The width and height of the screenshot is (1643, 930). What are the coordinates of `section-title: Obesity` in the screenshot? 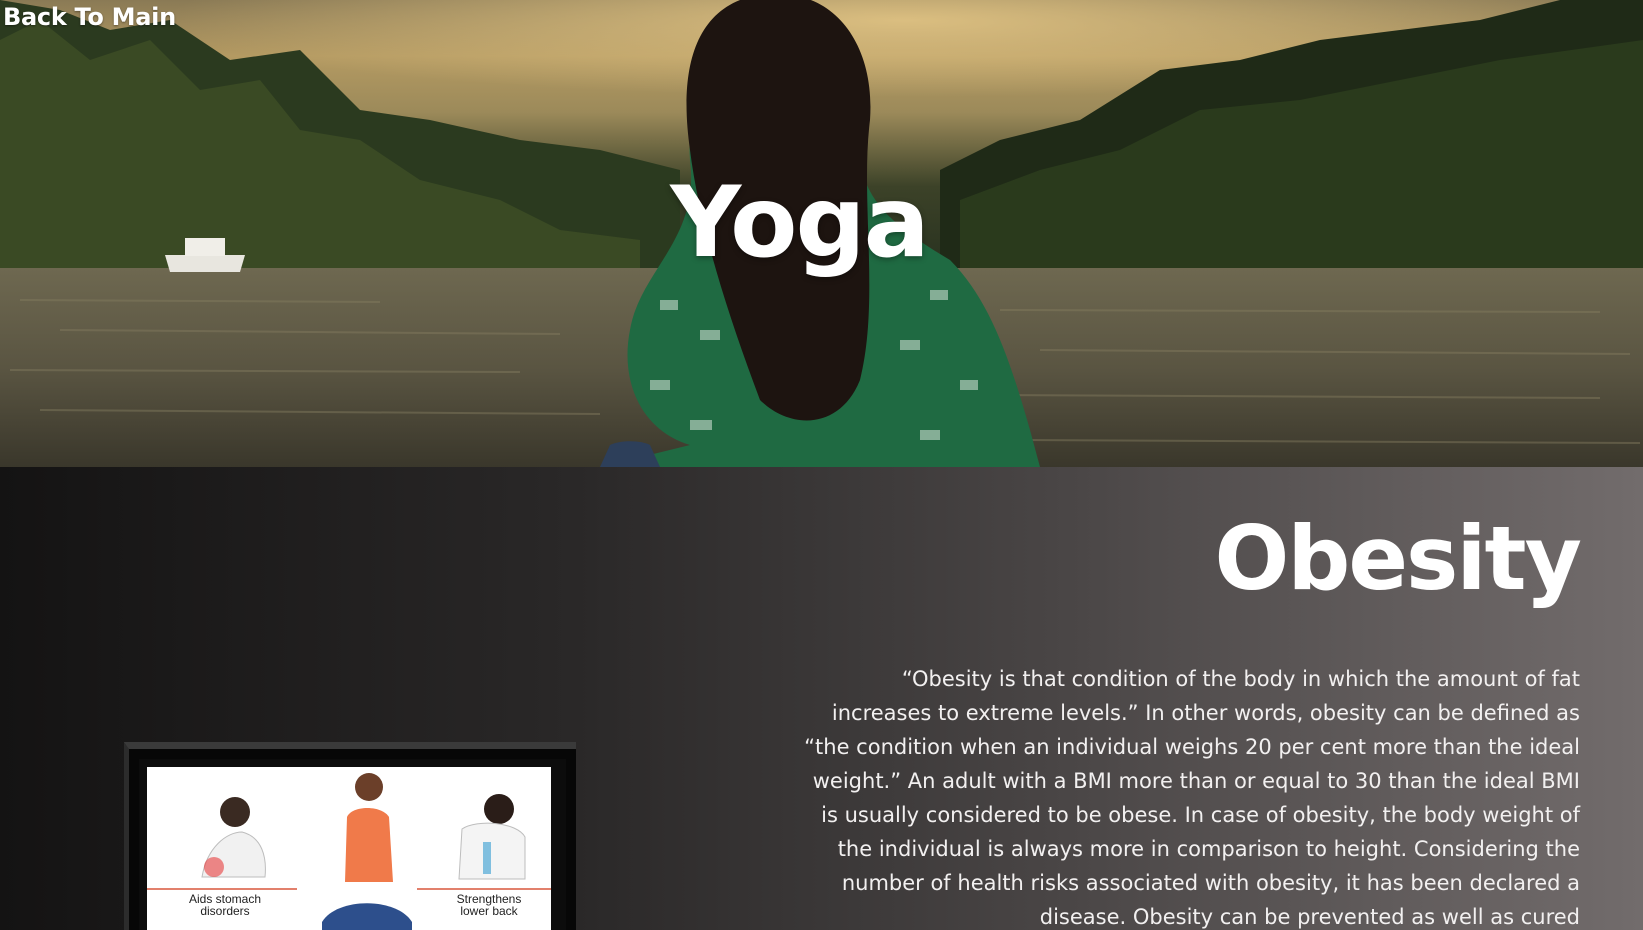 It's located at (1398, 558).